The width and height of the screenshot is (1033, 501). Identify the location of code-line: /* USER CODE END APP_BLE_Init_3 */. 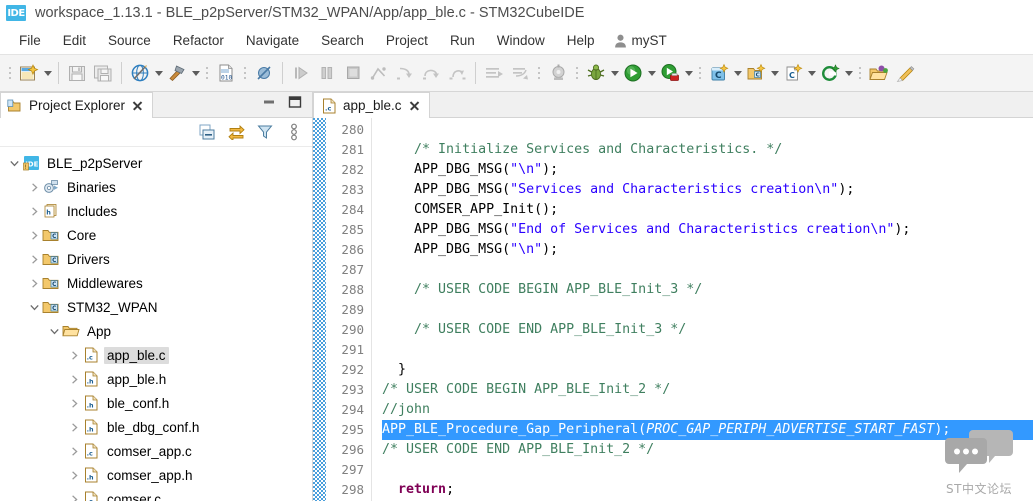
(707, 330).